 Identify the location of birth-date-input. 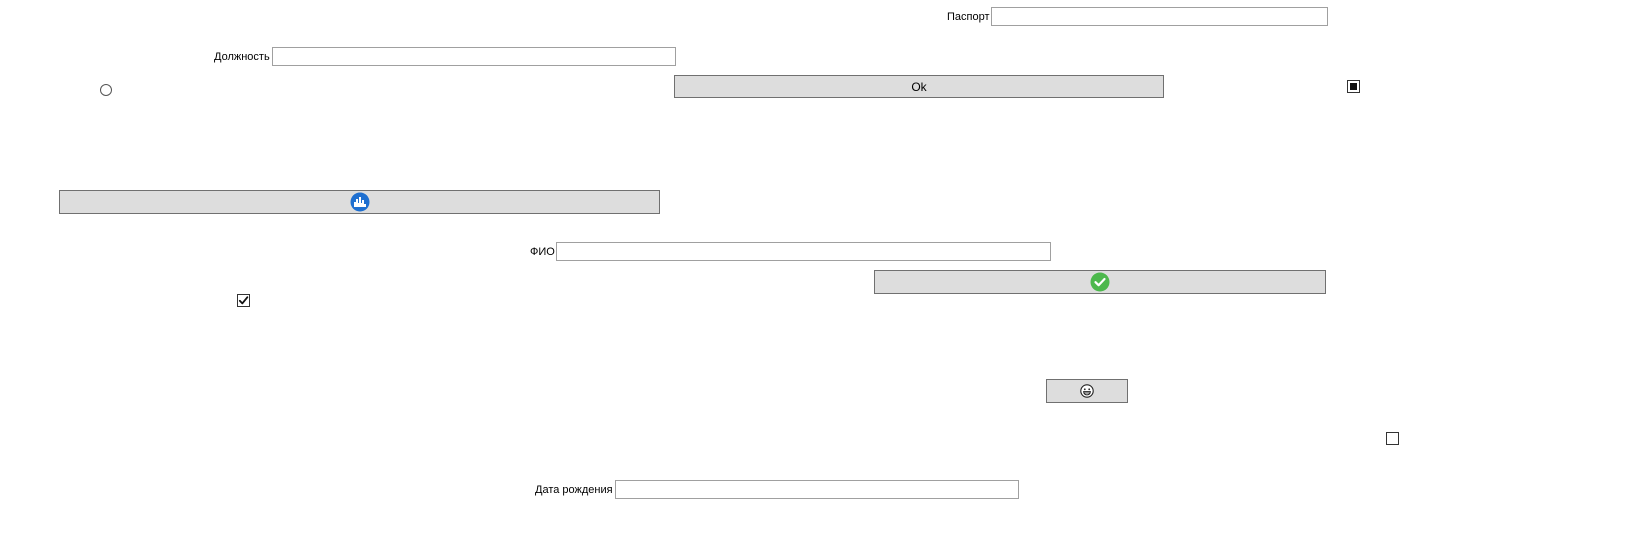
(817, 489).